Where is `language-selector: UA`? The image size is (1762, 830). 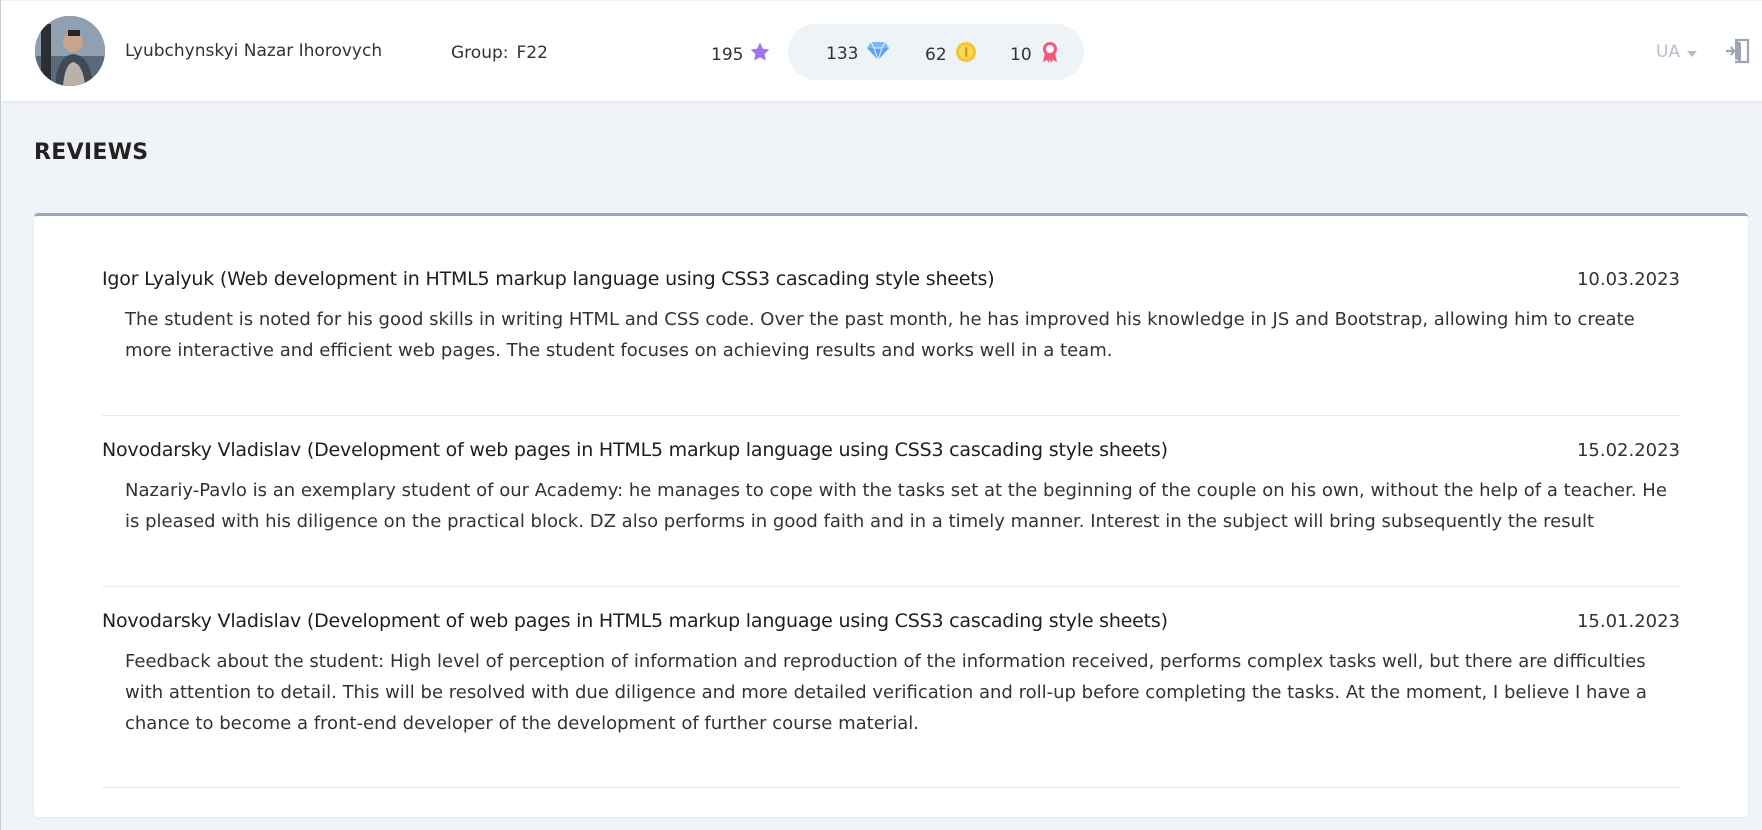
language-selector: UA is located at coordinates (1677, 52).